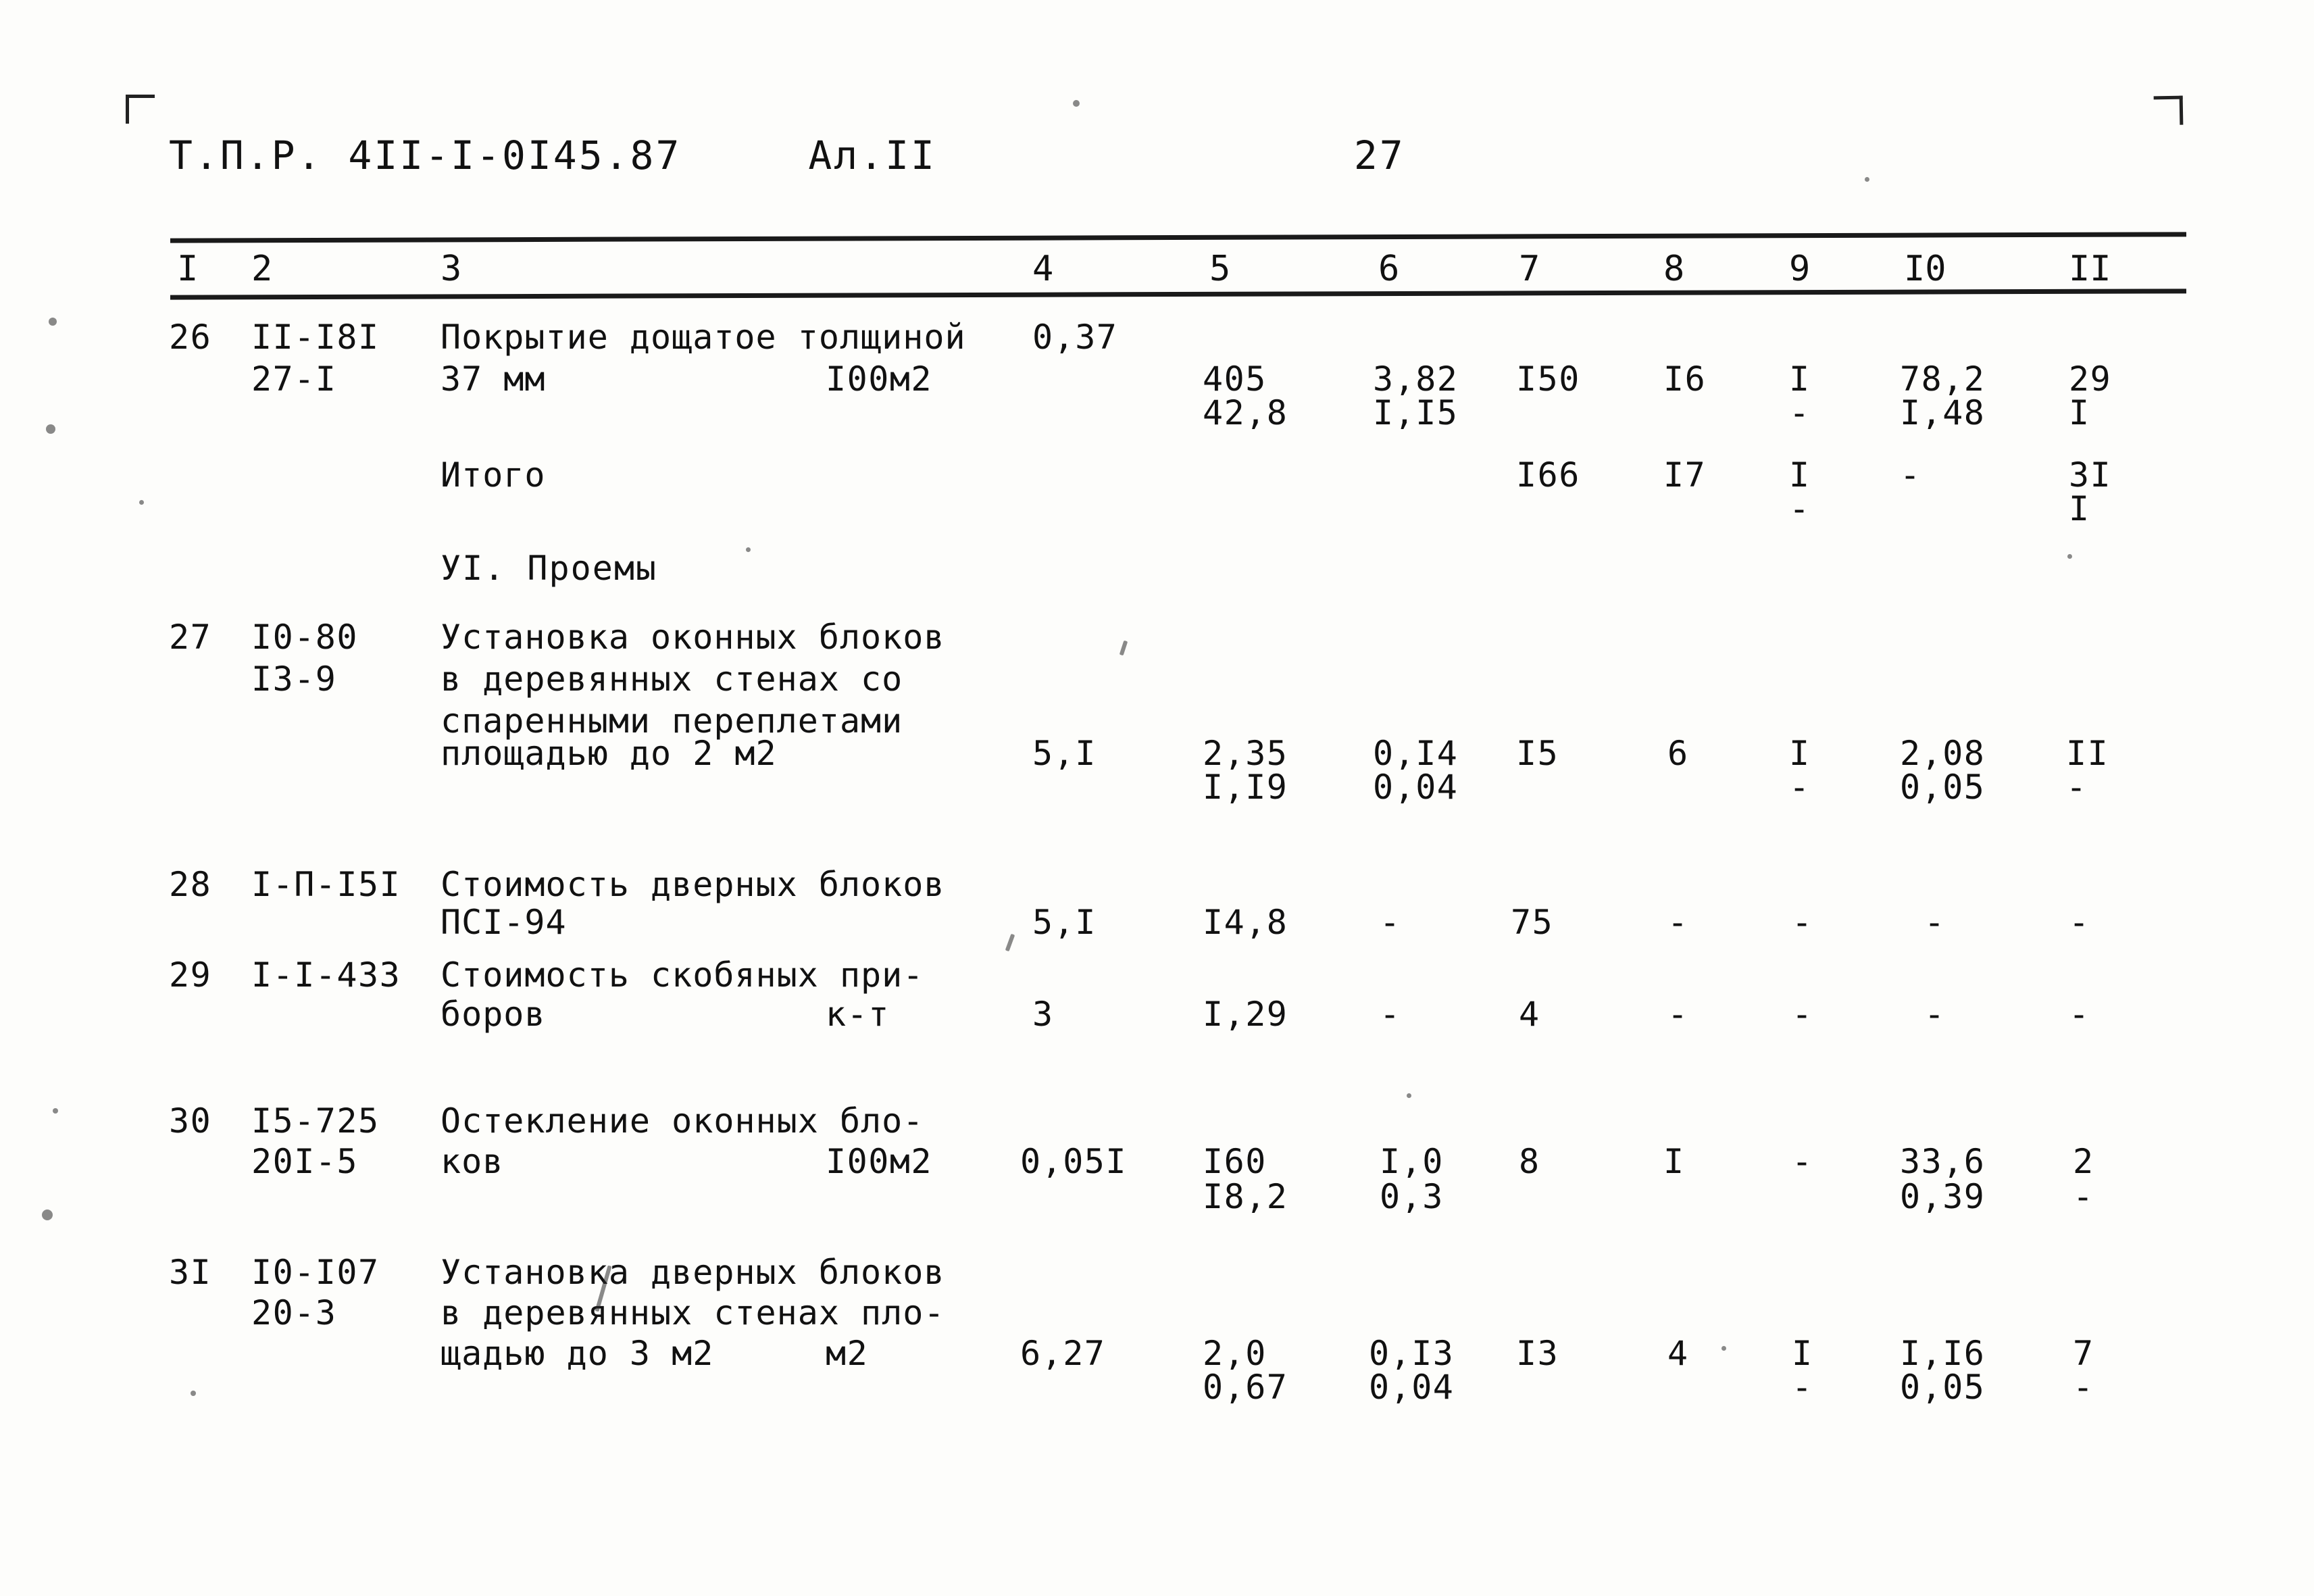 The height and width of the screenshot is (1596, 2314). What do you see at coordinates (190, 637) in the screenshot?
I see `row-number: 27` at bounding box center [190, 637].